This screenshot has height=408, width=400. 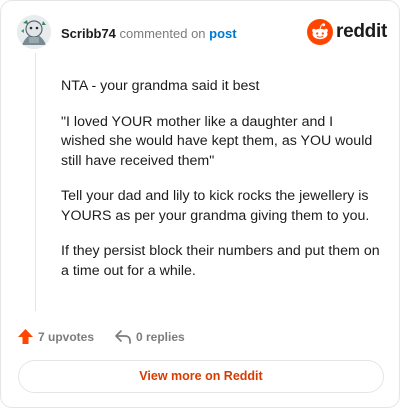 I want to click on comment-byline: Scribb74 commented on post, so click(x=149, y=34).